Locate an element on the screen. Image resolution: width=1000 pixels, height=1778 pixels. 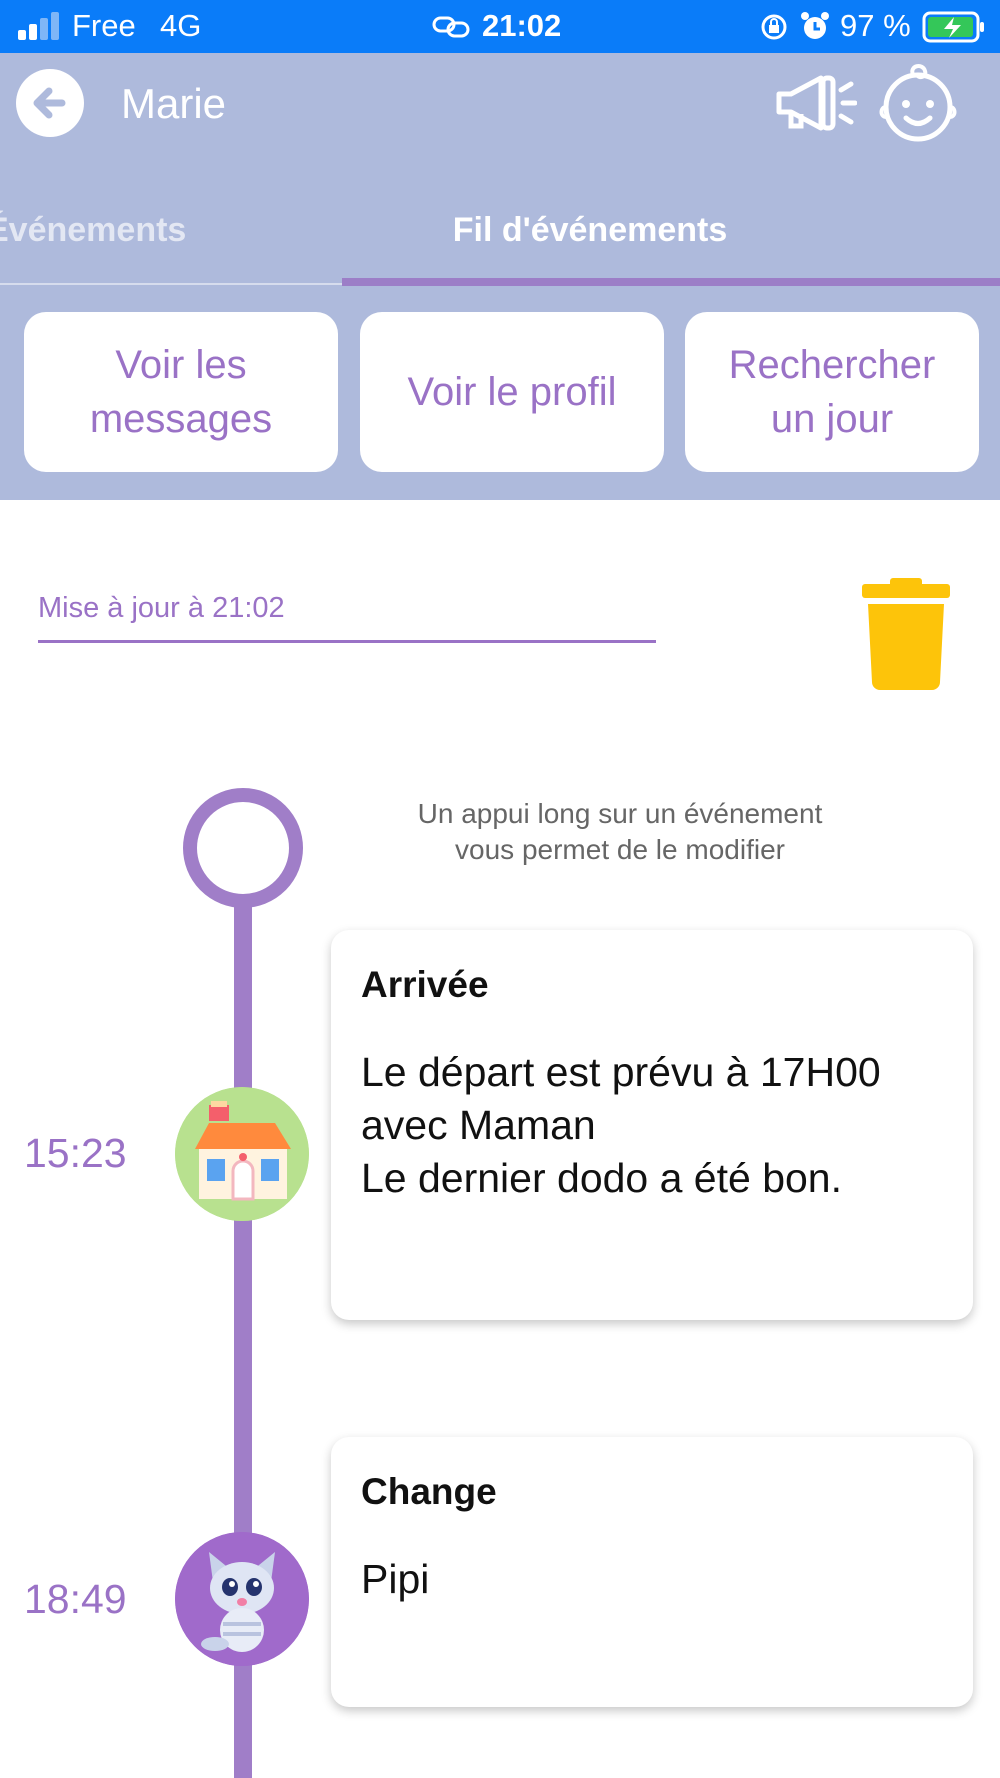
search-day-button: Rechercher un jour is located at coordinates (832, 392).